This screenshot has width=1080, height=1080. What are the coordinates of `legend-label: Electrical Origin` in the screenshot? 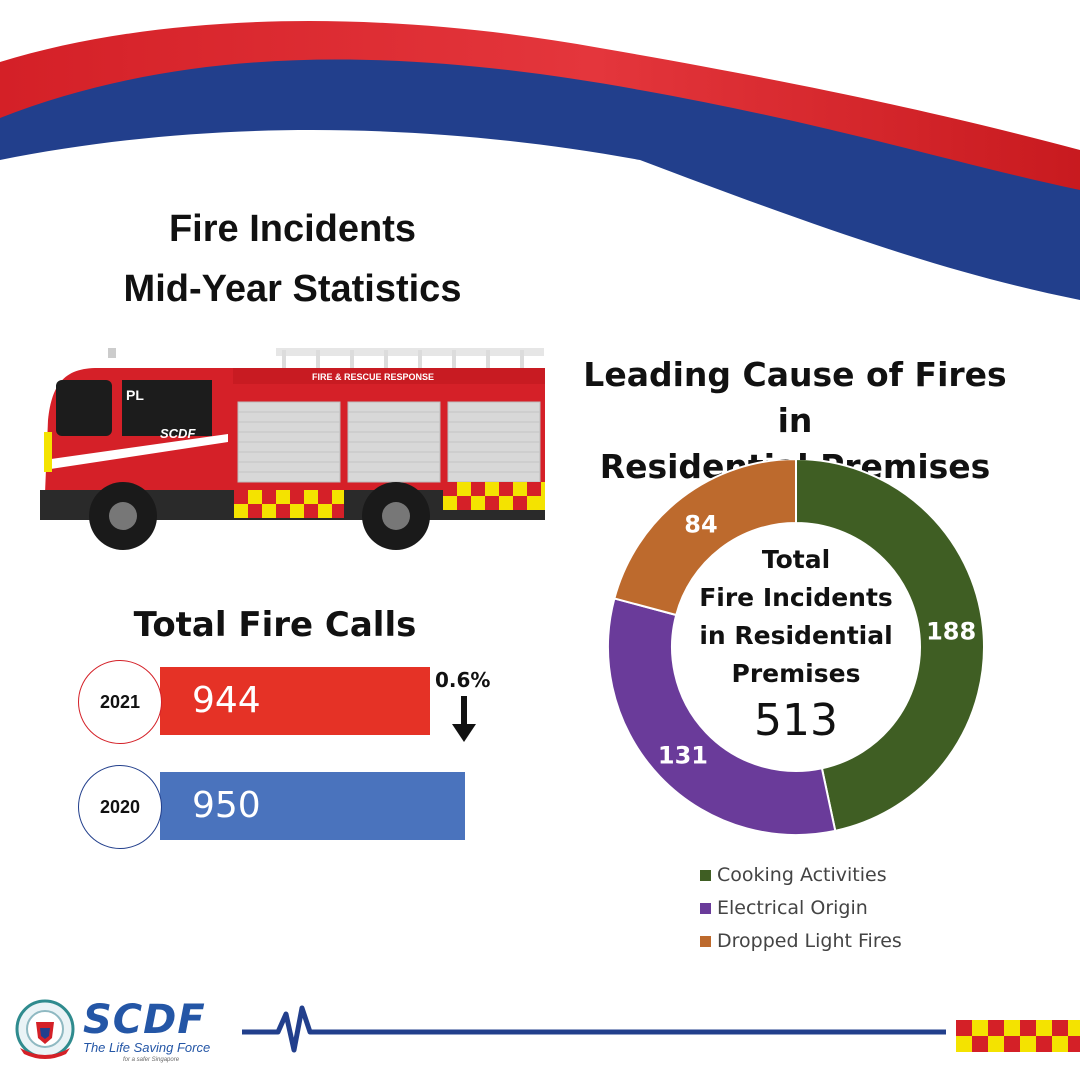 It's located at (792, 908).